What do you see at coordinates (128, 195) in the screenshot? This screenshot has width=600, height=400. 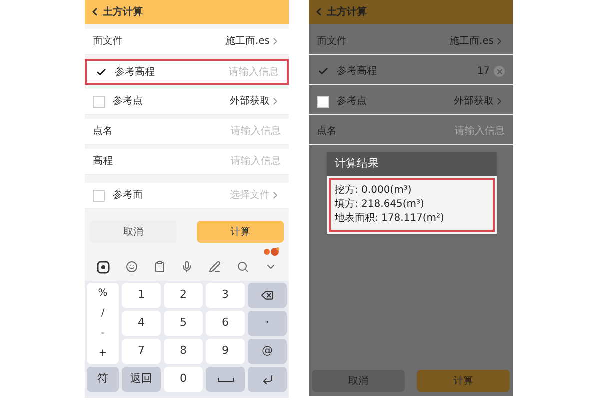 I see `field-label: 参考面` at bounding box center [128, 195].